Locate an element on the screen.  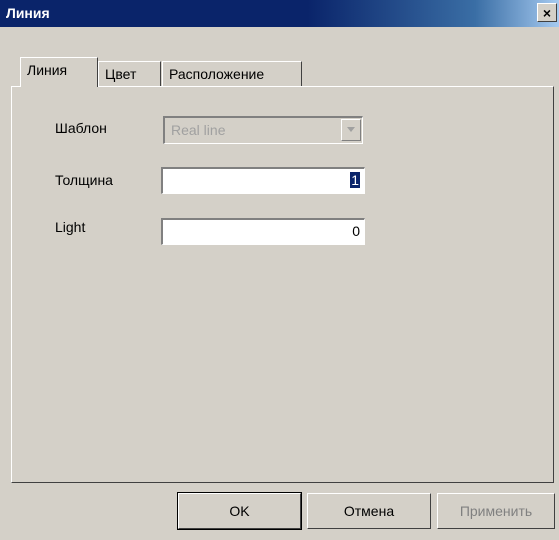
tab-line: Линия is located at coordinates (59, 72).